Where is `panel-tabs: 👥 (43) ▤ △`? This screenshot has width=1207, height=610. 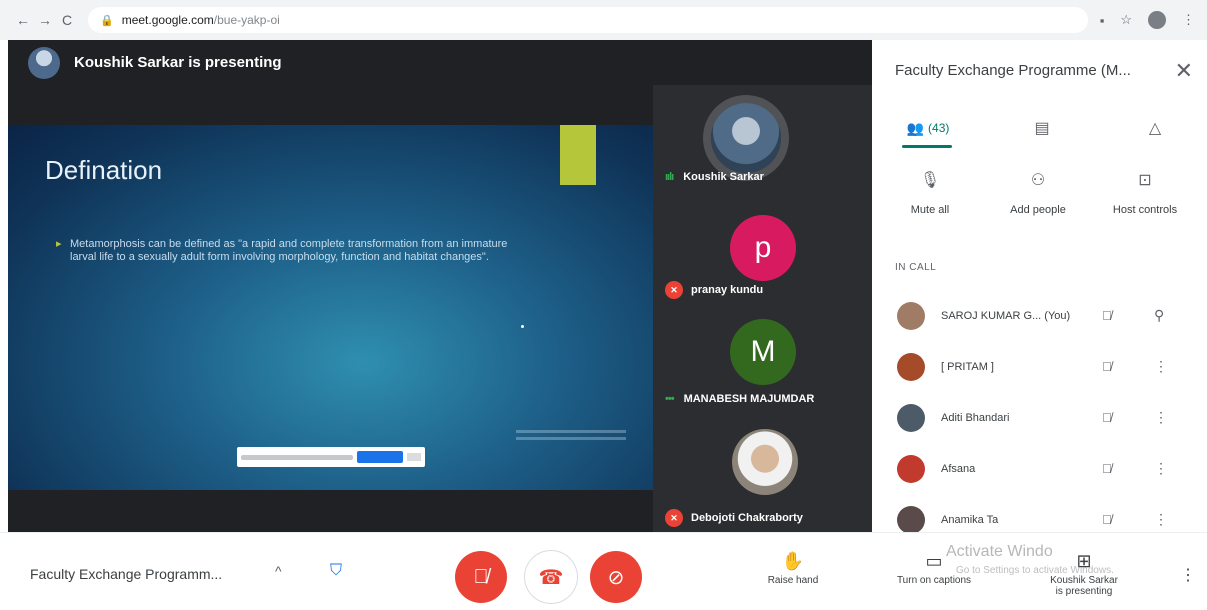 panel-tabs: 👥 (43) ▤ △ is located at coordinates (1043, 130).